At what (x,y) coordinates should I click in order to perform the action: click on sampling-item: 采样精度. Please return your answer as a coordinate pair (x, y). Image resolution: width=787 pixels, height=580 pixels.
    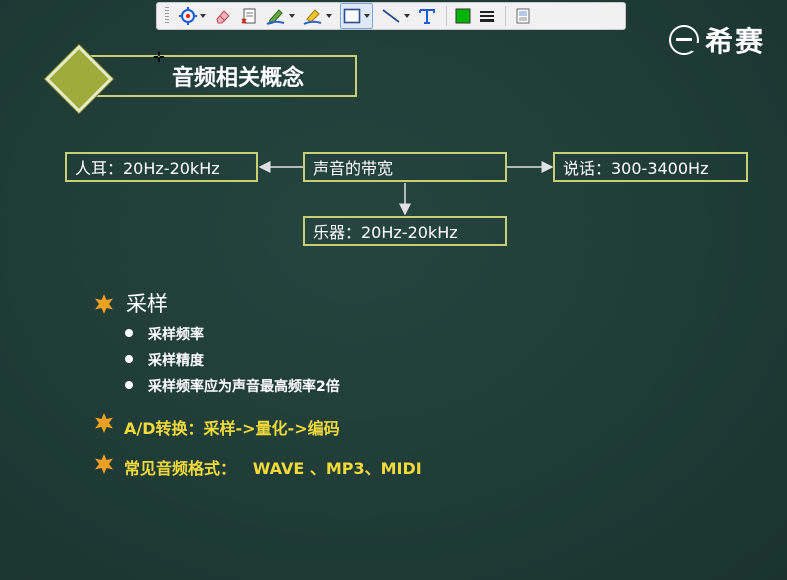
    Looking at the image, I should click on (176, 361).